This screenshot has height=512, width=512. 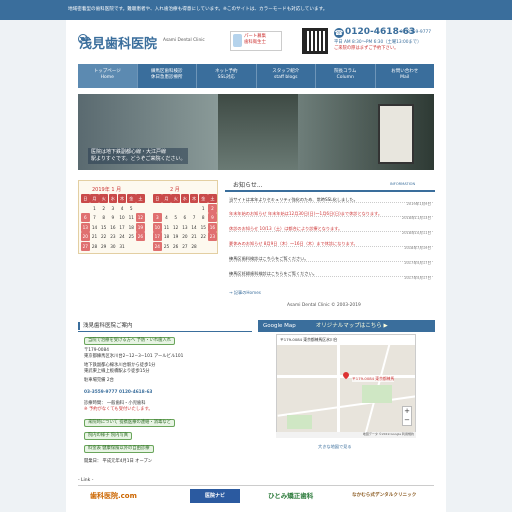 I want to click on news-item: 練馬区妊婦歯科検診はこちらをご覧ください。 2017年5月17日, so click(x=331, y=275).